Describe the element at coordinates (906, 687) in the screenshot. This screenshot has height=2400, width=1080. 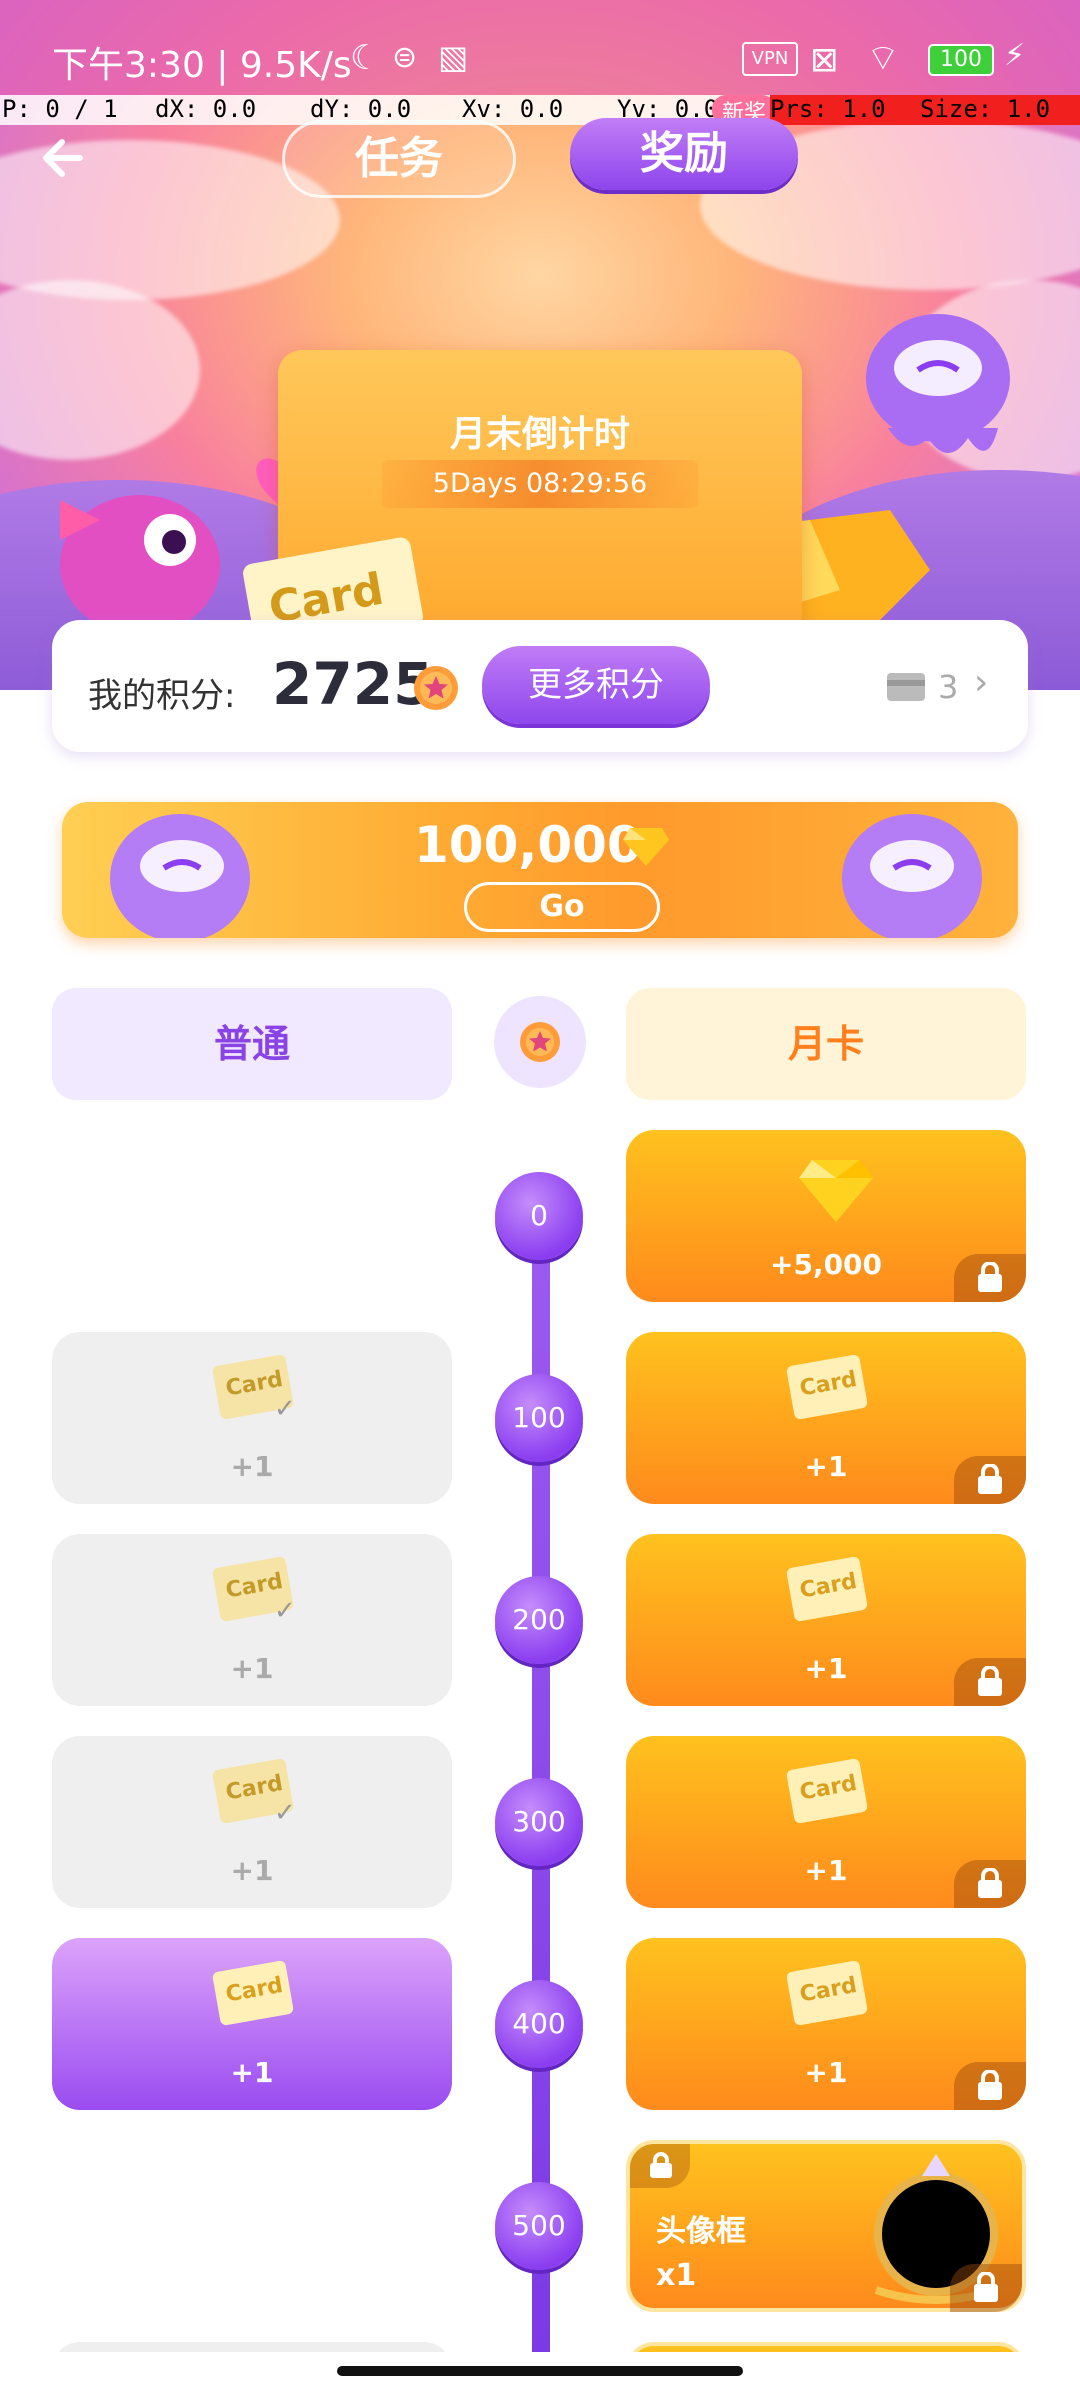
I see `card-wallet-icon` at that location.